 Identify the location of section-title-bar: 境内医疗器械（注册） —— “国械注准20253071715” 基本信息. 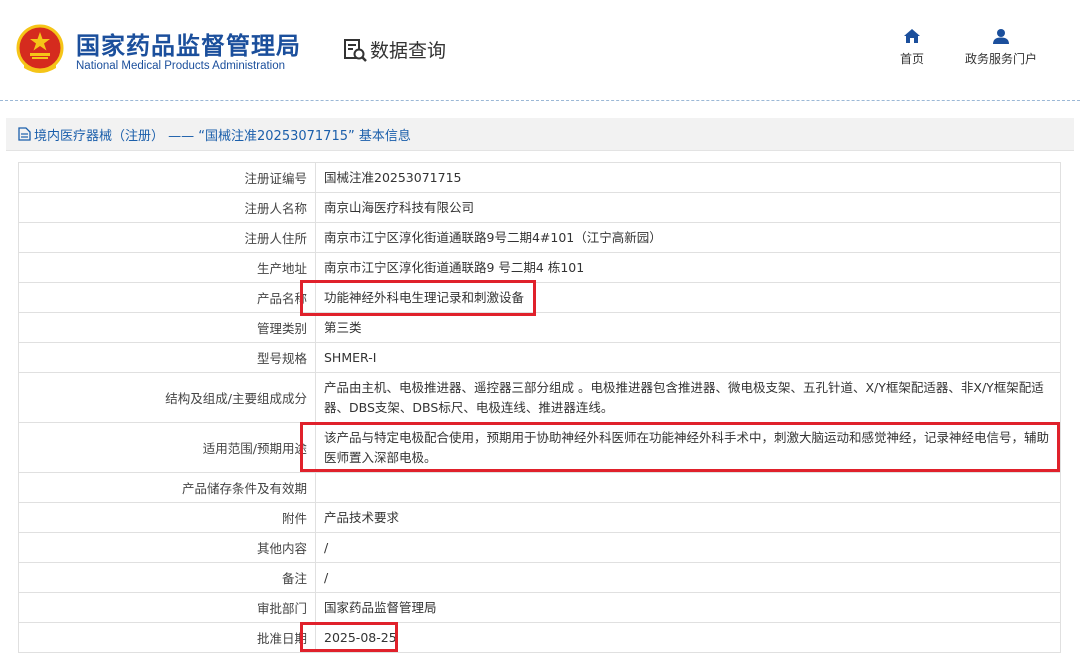
(540, 134).